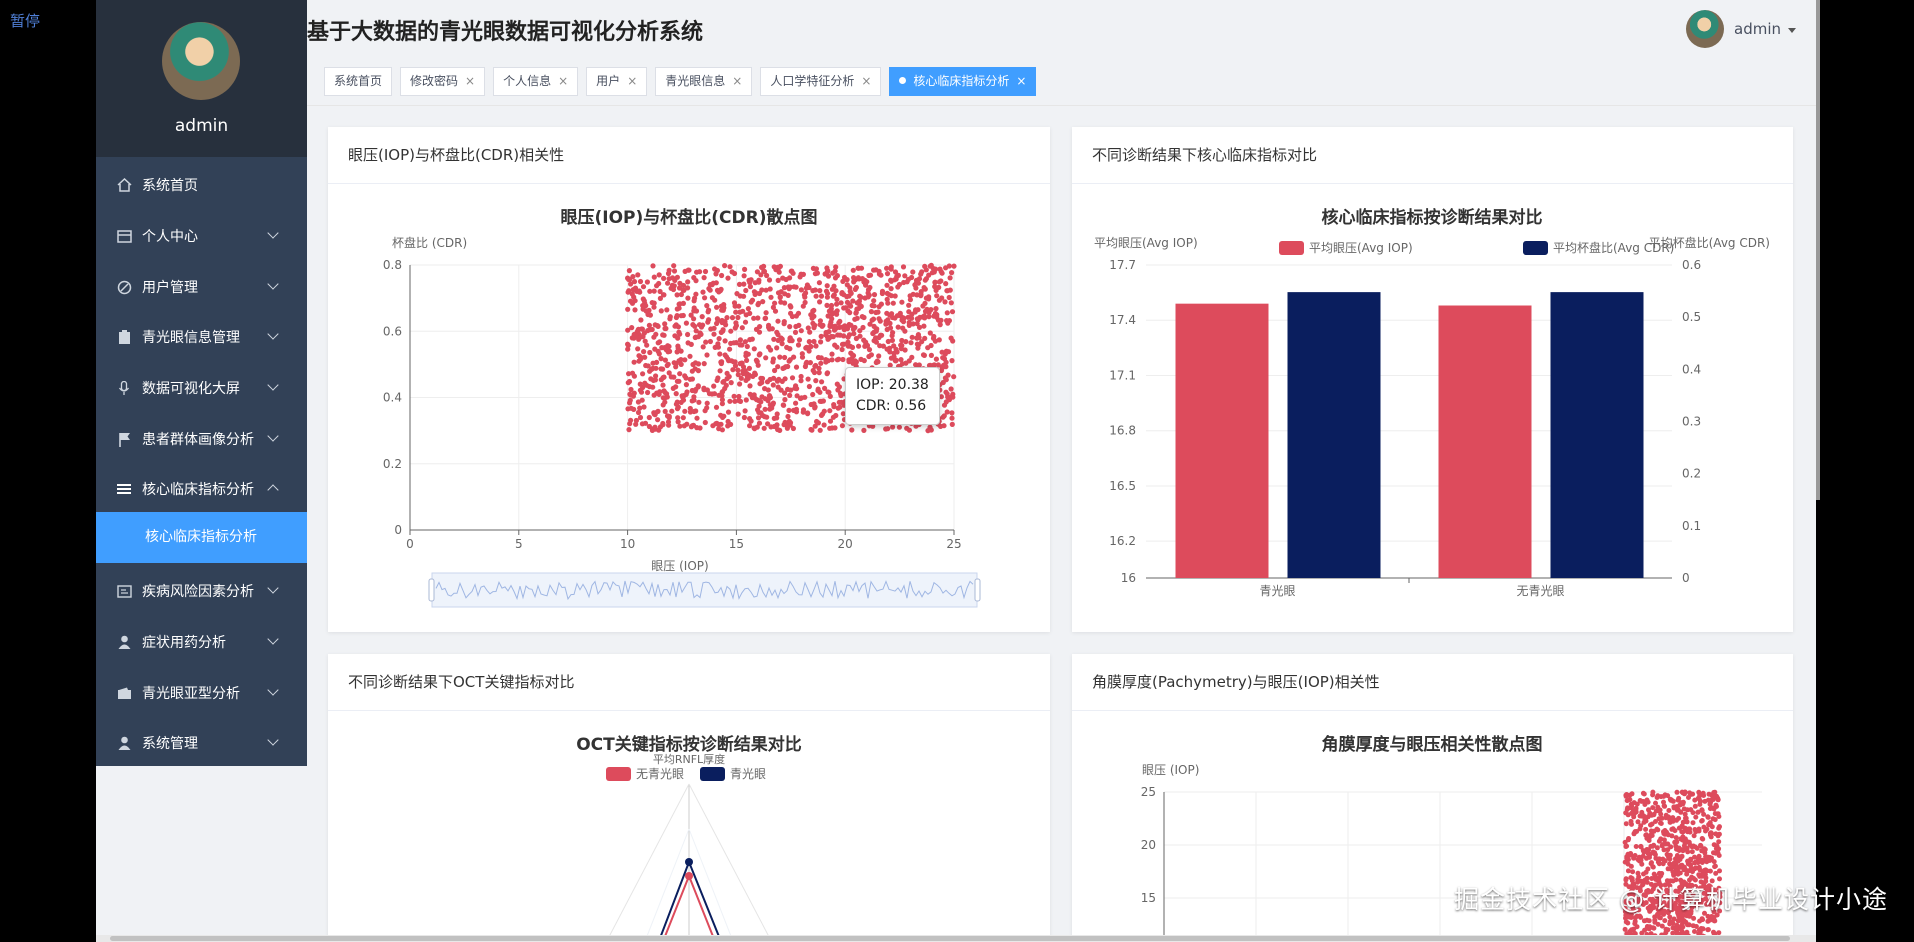 The height and width of the screenshot is (942, 1914). Describe the element at coordinates (201, 693) in the screenshot. I see `sidebar-item-subtype: 青光眼亚型分析` at that location.